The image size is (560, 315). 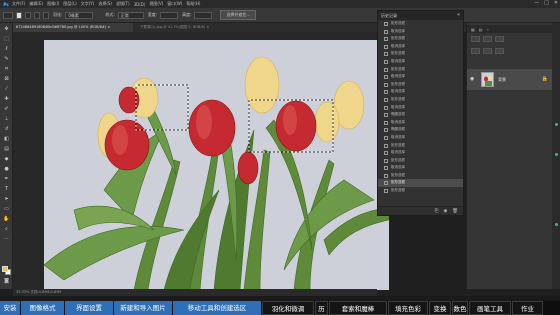 What do you see at coordinates (193, 4) in the screenshot?
I see `menu-help: 帮助(H)` at bounding box center [193, 4].